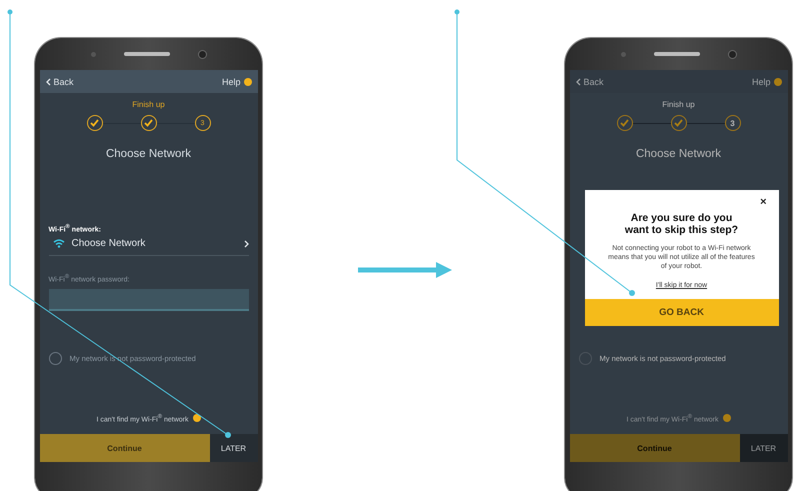 Image resolution: width=794 pixels, height=491 pixels. What do you see at coordinates (246, 244) in the screenshot?
I see `chevron-right-icon` at bounding box center [246, 244].